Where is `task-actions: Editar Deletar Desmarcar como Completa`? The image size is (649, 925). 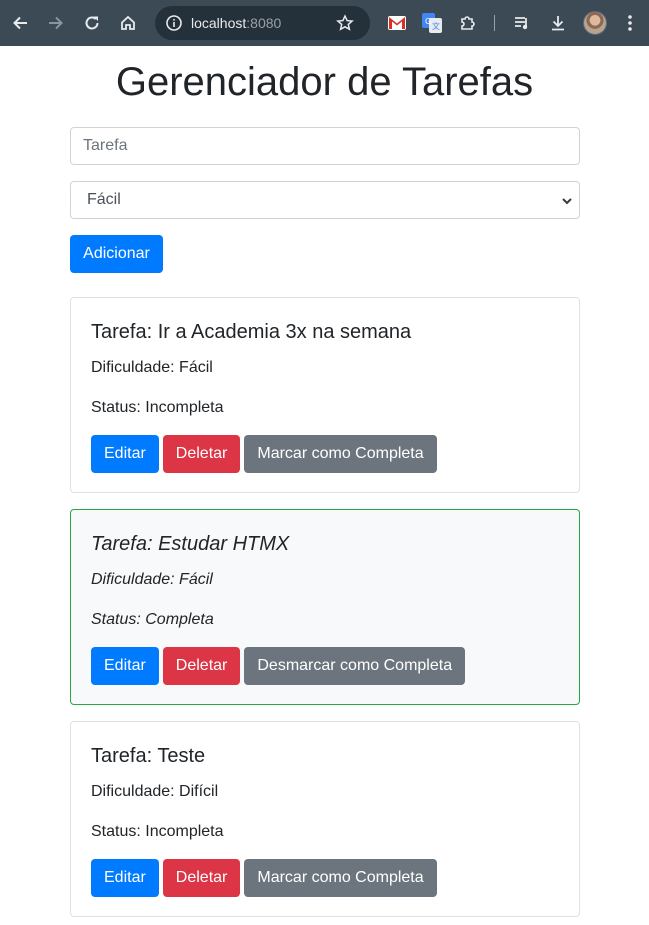
task-actions: Editar Deletar Desmarcar como Completa is located at coordinates (278, 666).